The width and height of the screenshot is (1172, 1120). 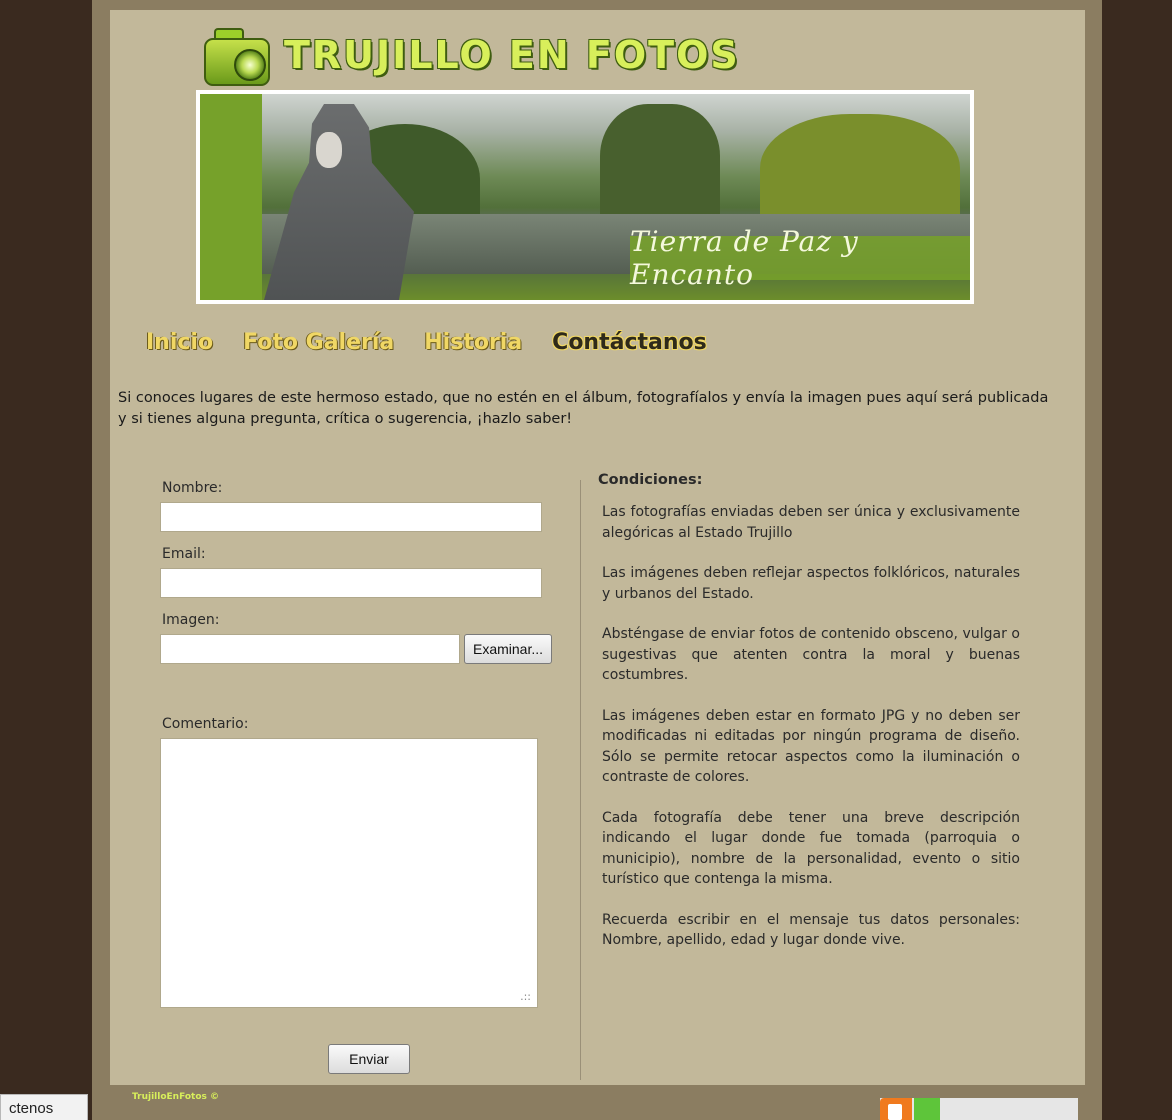 I want to click on camera-icon, so click(x=236, y=55).